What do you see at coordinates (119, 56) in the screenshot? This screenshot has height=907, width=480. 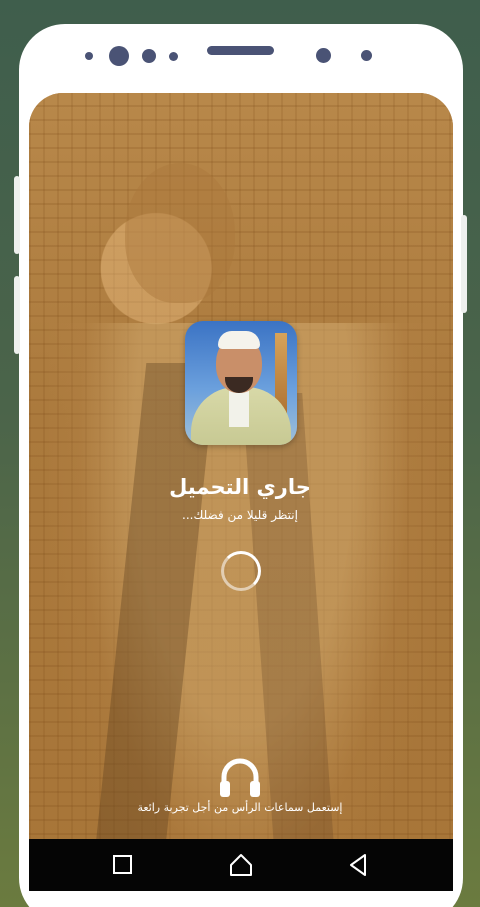 I see `front-camera-icon` at bounding box center [119, 56].